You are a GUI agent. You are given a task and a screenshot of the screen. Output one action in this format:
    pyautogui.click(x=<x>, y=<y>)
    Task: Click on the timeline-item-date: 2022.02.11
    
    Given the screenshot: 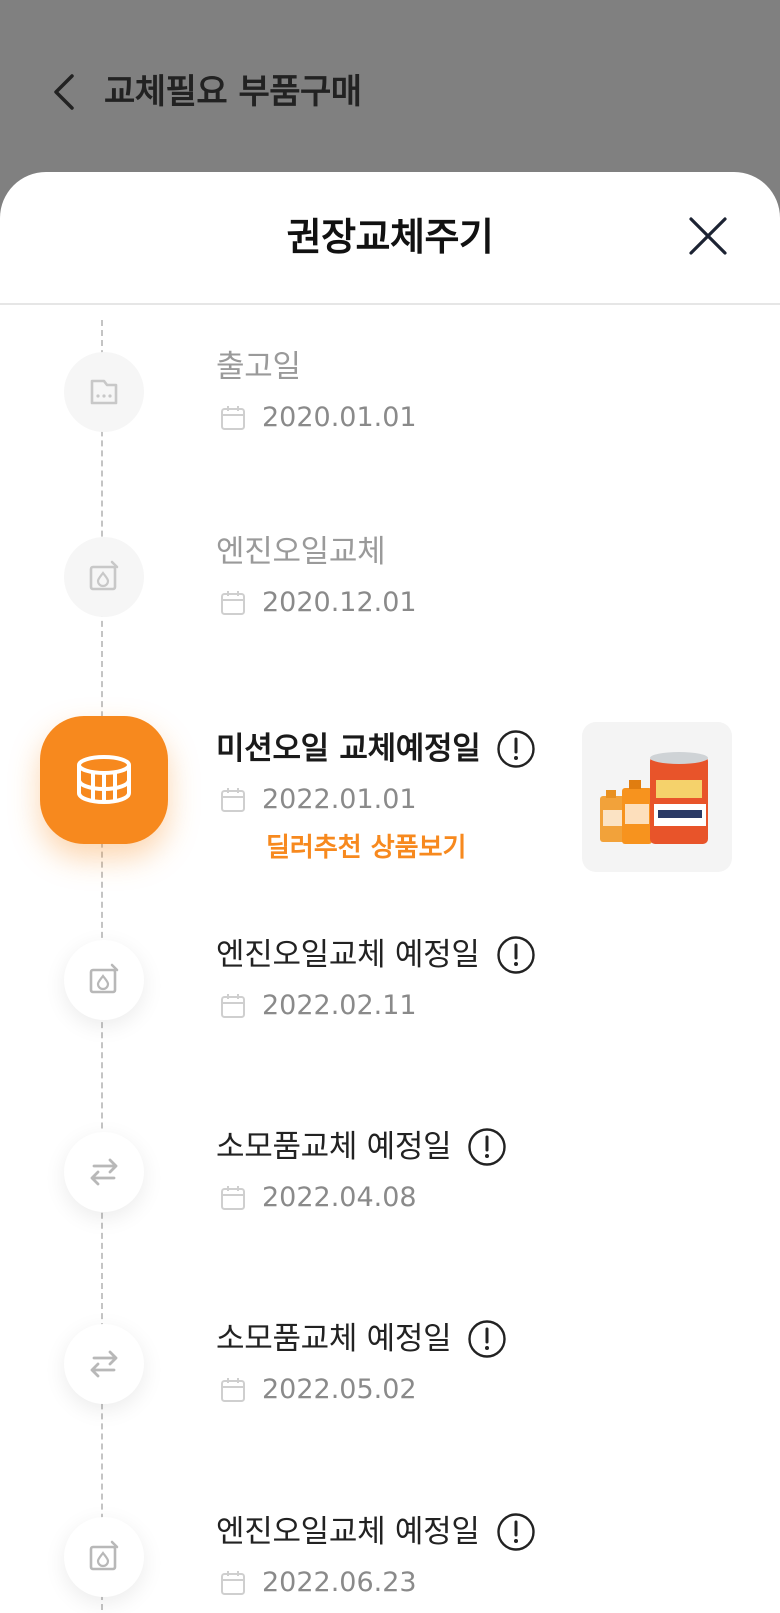 What is the action you would take?
    pyautogui.click(x=318, y=1006)
    